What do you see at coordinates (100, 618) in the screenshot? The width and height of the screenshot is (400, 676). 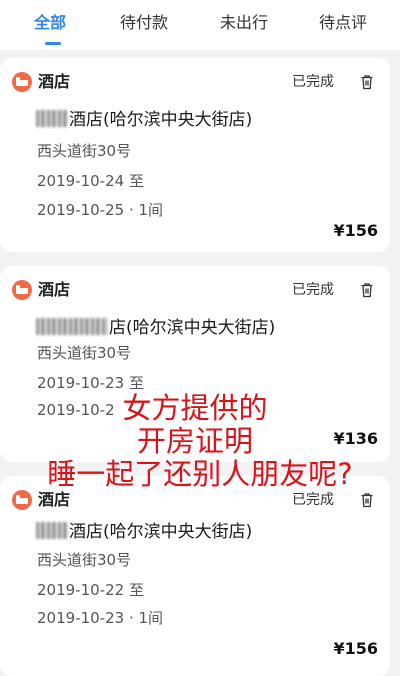 I see `checkout-date: 2019-10-23 · 1间` at bounding box center [100, 618].